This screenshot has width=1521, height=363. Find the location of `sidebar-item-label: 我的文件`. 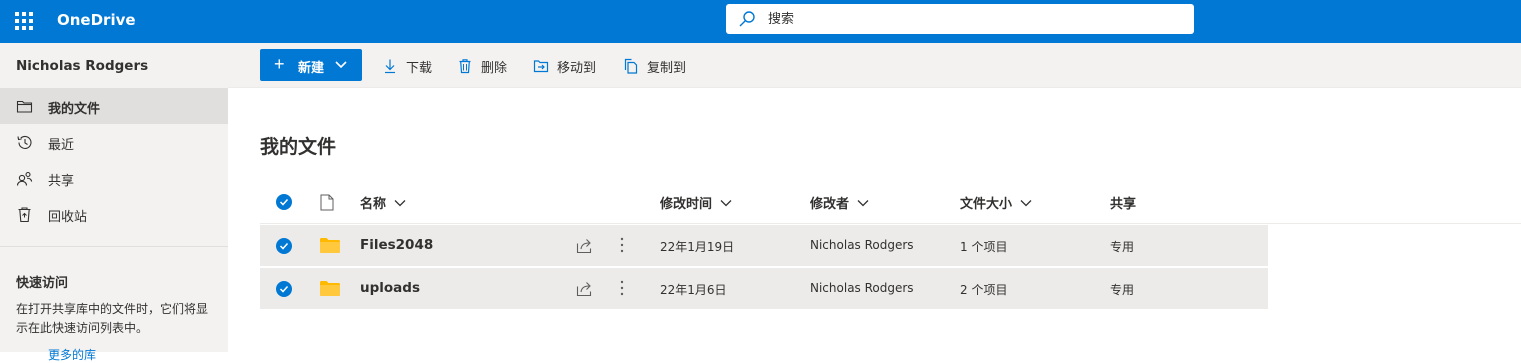

sidebar-item-label: 我的文件 is located at coordinates (74, 109).